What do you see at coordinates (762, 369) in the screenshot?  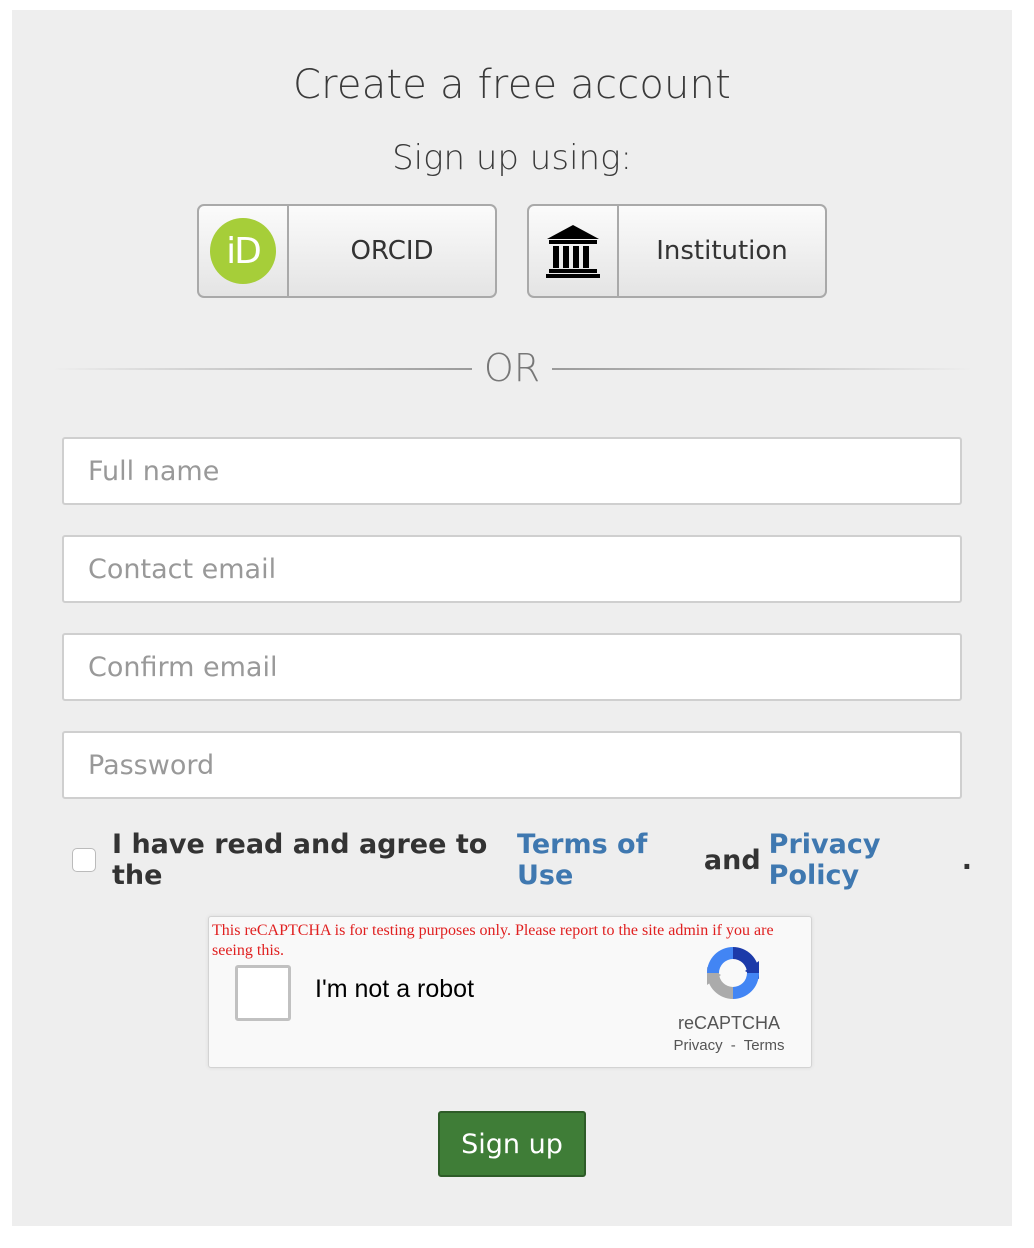 I see `divider-line-right` at bounding box center [762, 369].